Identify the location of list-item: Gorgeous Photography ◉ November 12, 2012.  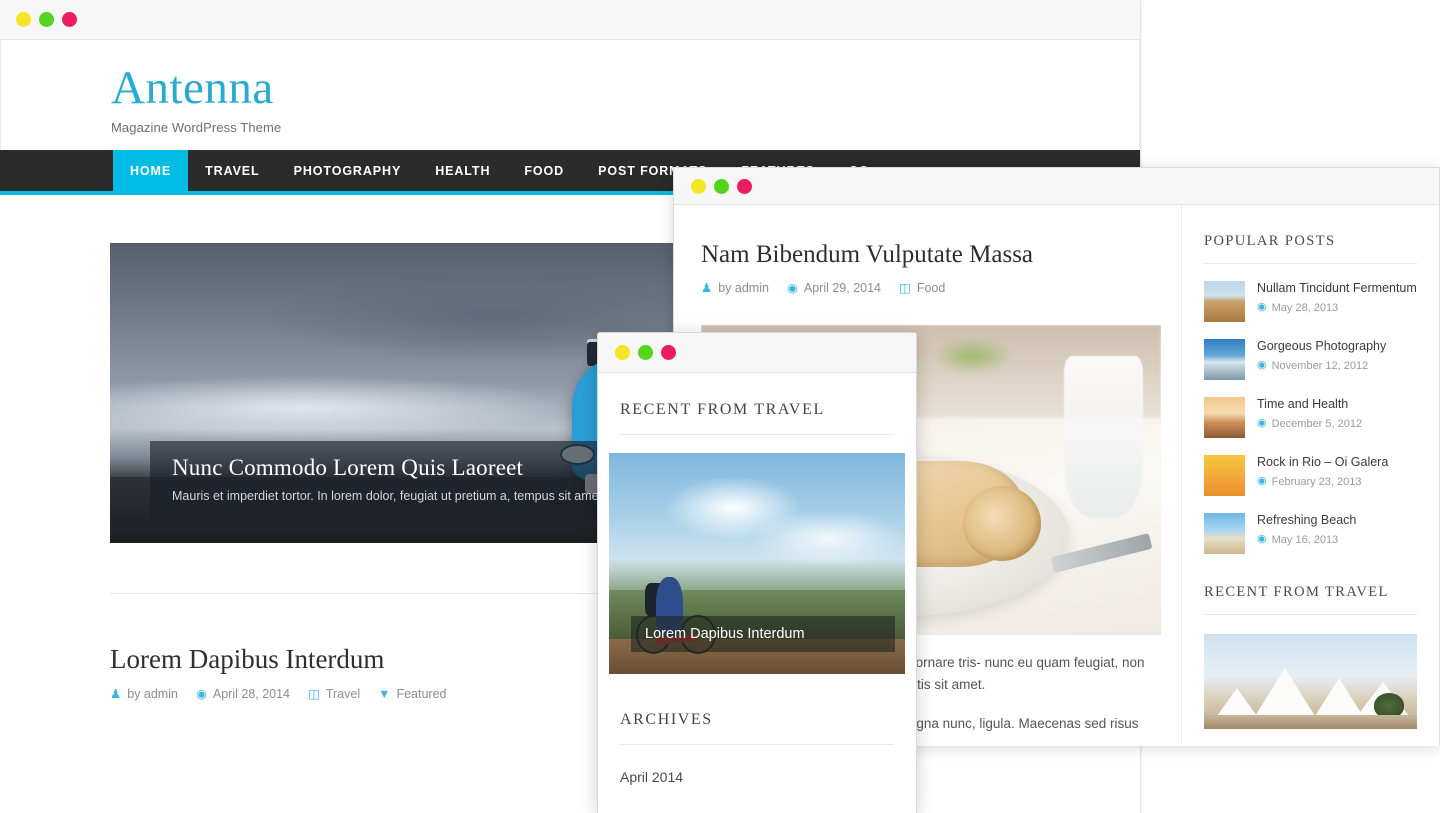
(1310, 359).